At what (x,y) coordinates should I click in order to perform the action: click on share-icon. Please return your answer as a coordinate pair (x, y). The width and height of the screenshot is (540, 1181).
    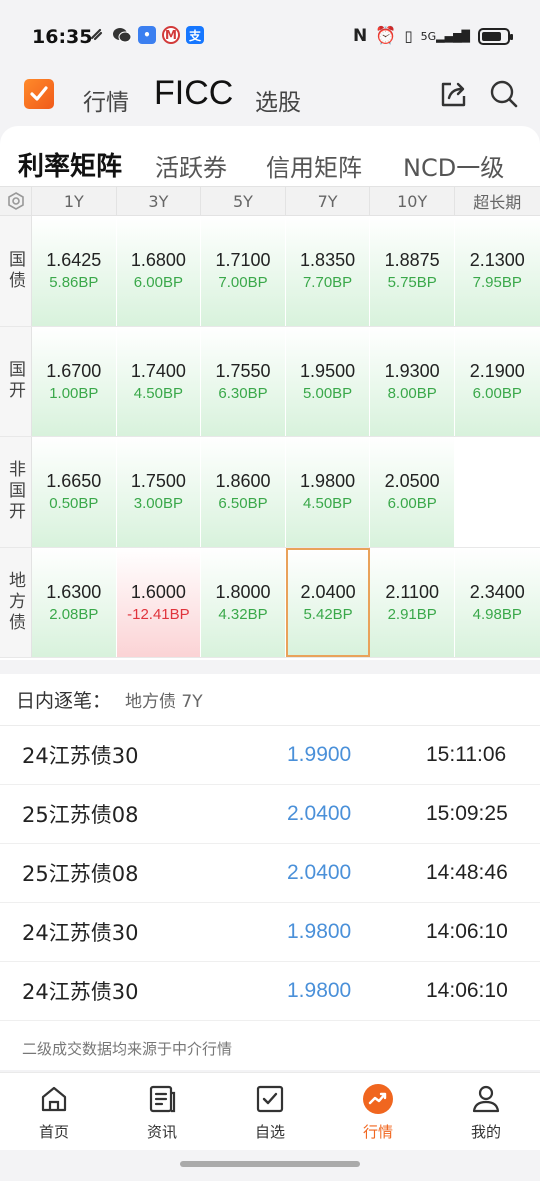
    Looking at the image, I should click on (453, 94).